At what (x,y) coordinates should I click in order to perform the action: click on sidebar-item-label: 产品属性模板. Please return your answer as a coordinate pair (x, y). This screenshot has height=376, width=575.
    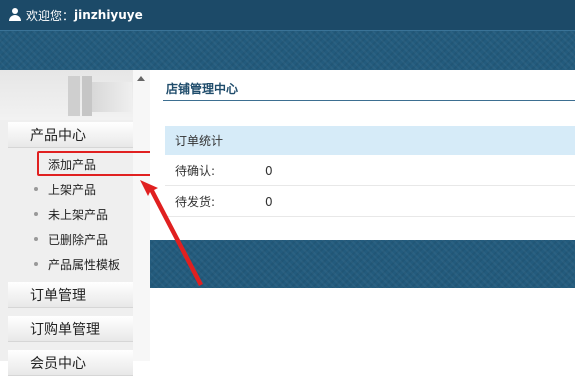
    Looking at the image, I should click on (84, 264).